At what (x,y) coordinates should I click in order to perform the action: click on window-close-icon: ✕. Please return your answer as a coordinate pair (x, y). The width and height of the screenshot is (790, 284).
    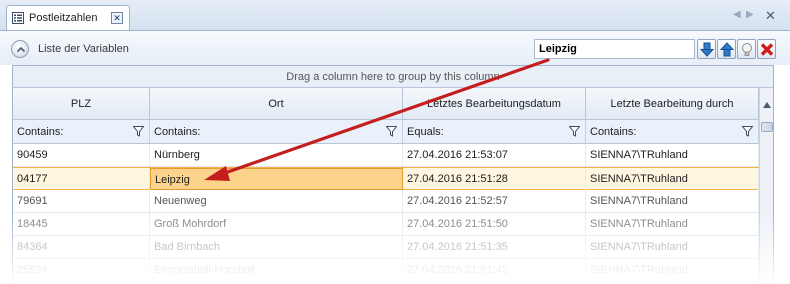
    Looking at the image, I should click on (770, 16).